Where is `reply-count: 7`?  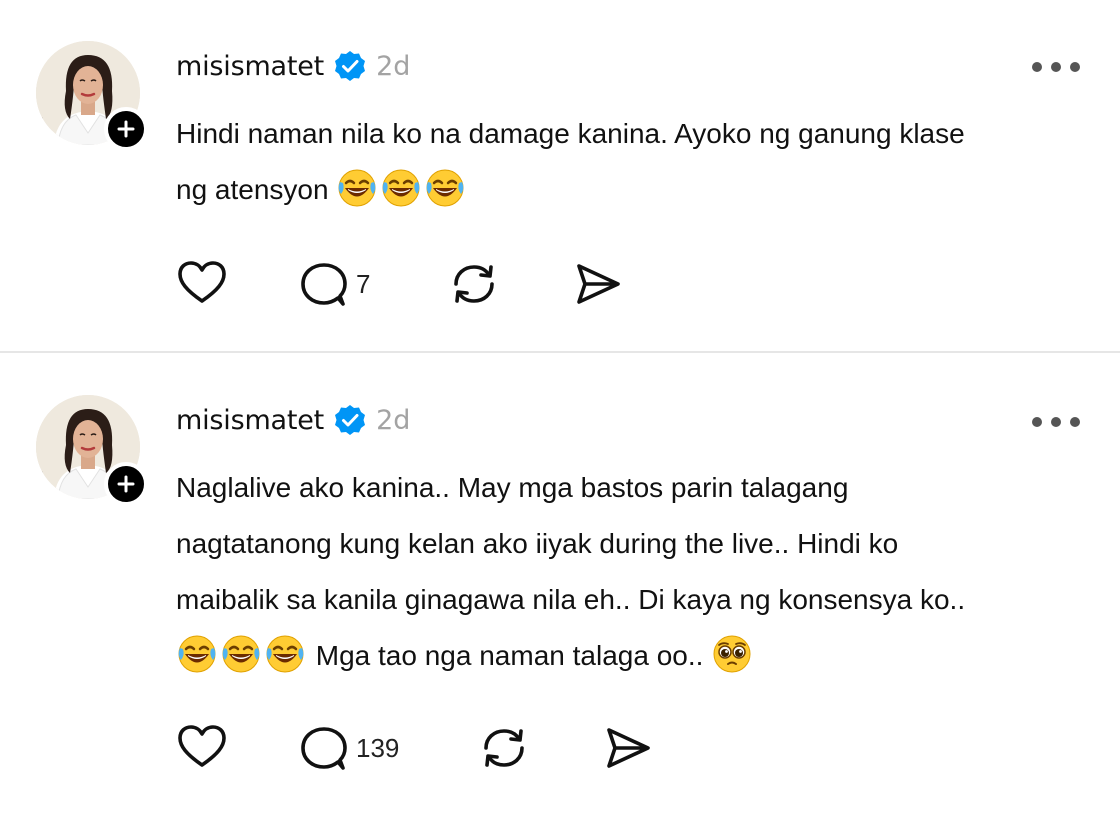
reply-count: 7 is located at coordinates (363, 283).